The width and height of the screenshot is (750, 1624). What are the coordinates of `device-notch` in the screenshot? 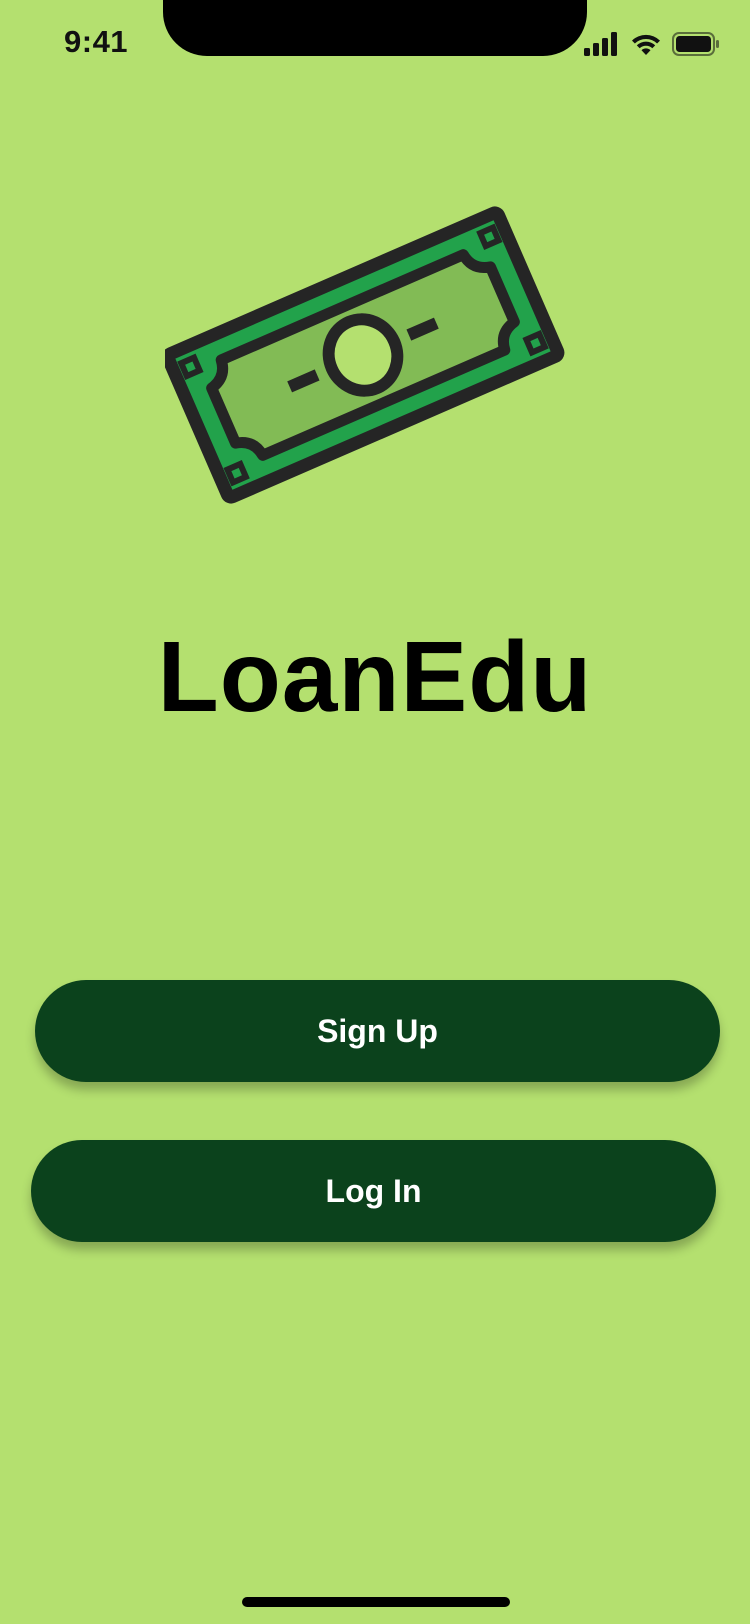 It's located at (375, 28).